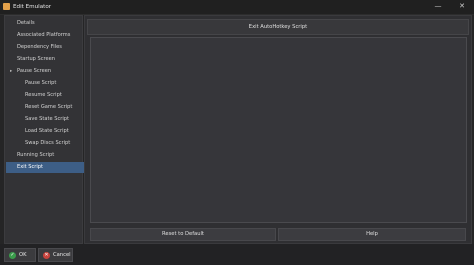 The width and height of the screenshot is (474, 265). I want to click on sidebar-item-label: Startup Screen, so click(36, 59).